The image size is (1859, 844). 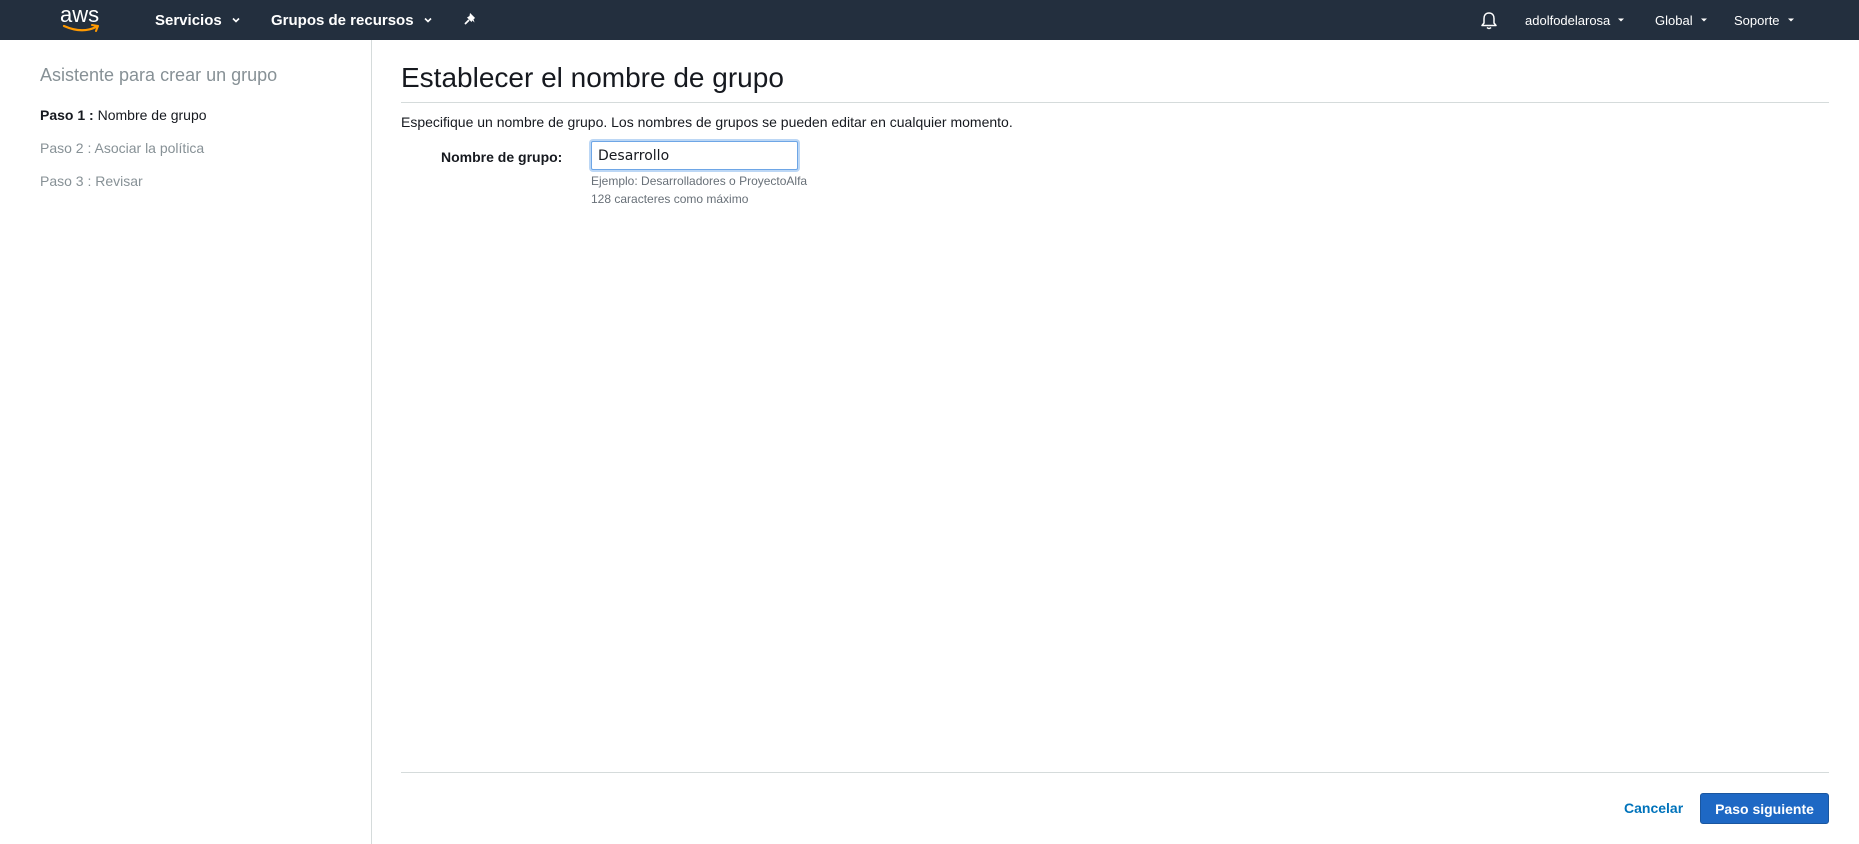 What do you see at coordinates (1764, 808) in the screenshot?
I see `next-step-button: Paso siguiente` at bounding box center [1764, 808].